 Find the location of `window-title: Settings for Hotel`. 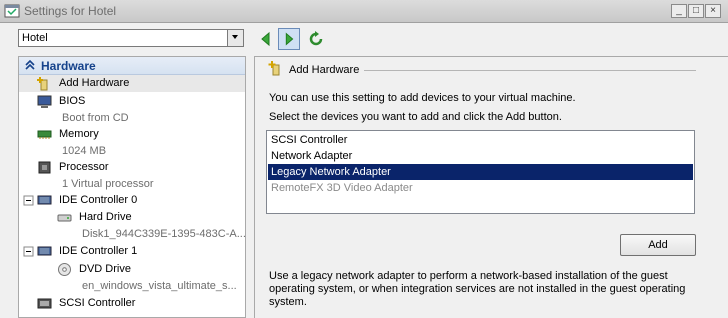

window-title: Settings for Hotel is located at coordinates (70, 11).